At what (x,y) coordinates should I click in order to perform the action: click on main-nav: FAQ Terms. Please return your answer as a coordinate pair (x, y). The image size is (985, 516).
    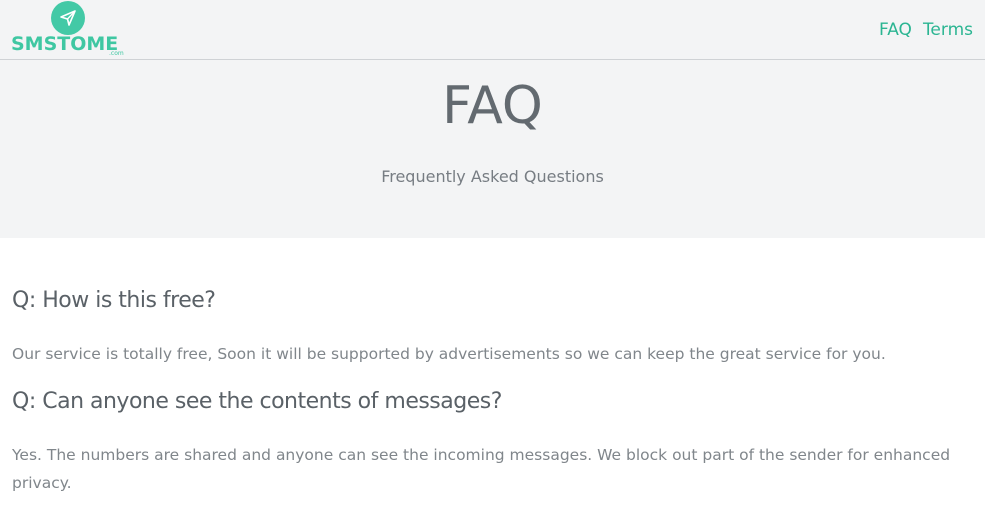
    Looking at the image, I should click on (926, 30).